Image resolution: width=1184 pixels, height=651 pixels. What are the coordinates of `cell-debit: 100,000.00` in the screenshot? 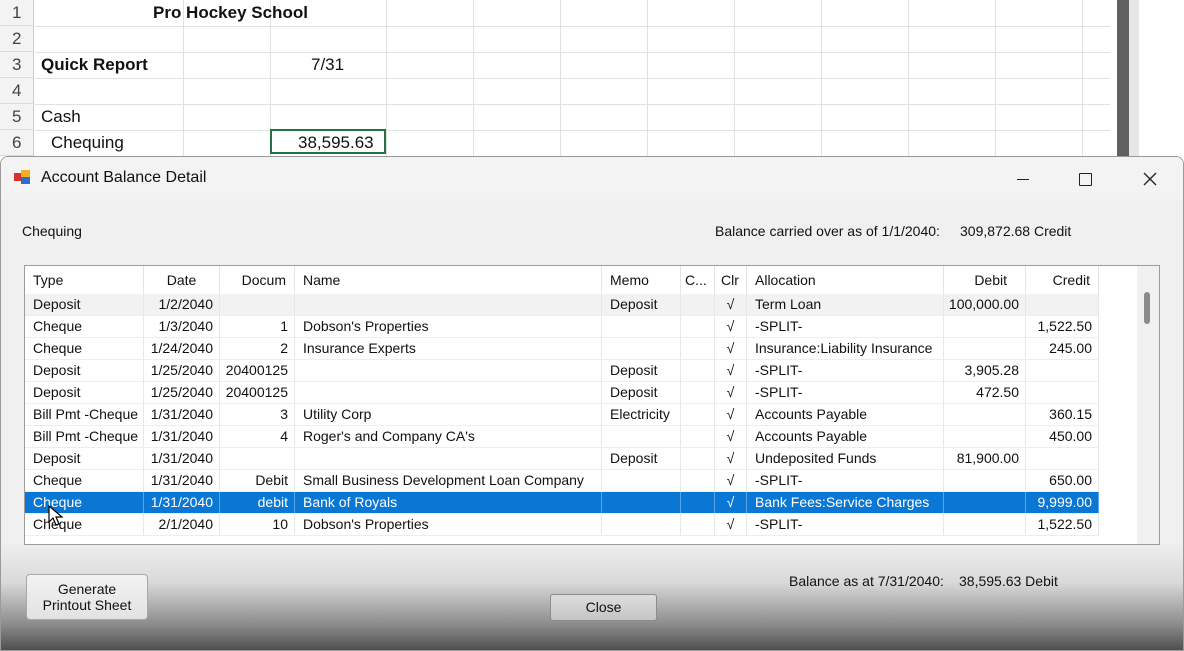 It's located at (985, 304).